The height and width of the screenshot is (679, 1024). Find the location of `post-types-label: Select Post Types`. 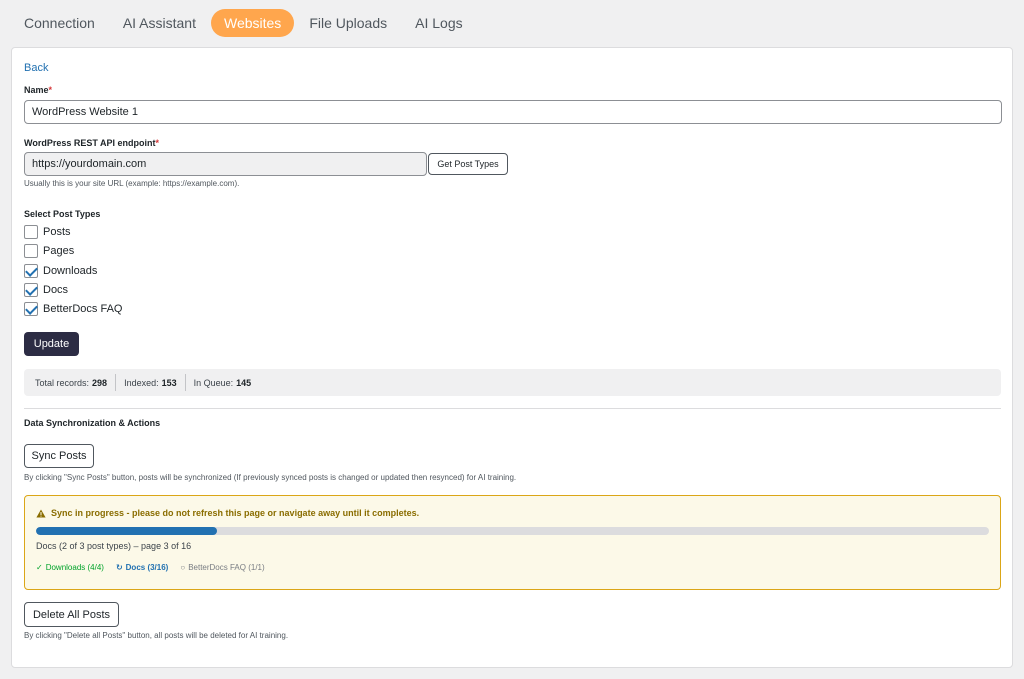

post-types-label: Select Post Types is located at coordinates (62, 214).